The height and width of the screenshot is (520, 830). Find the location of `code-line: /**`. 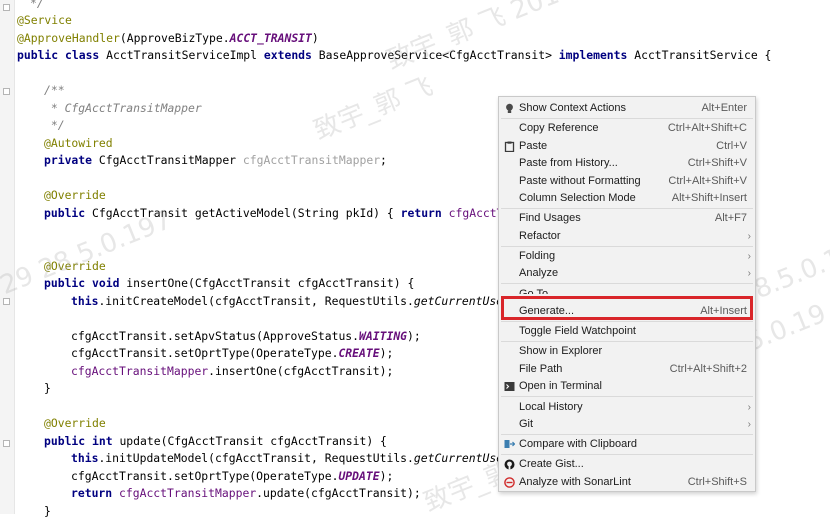

code-line: /** is located at coordinates (54, 90).